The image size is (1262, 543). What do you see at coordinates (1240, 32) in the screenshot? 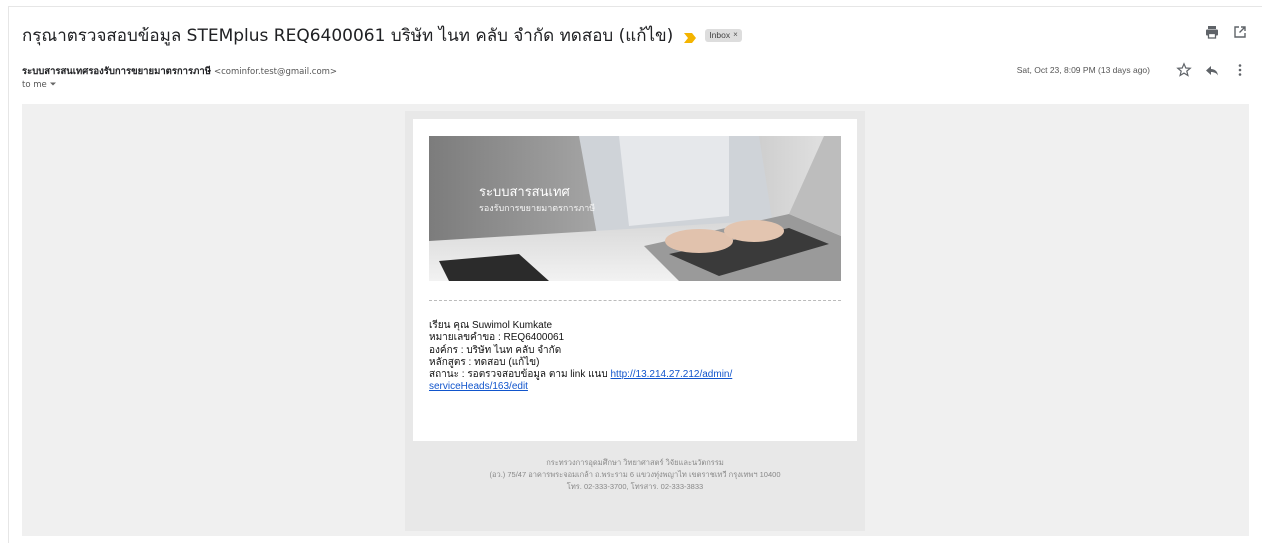
I see `open-in-new-window-icon` at bounding box center [1240, 32].